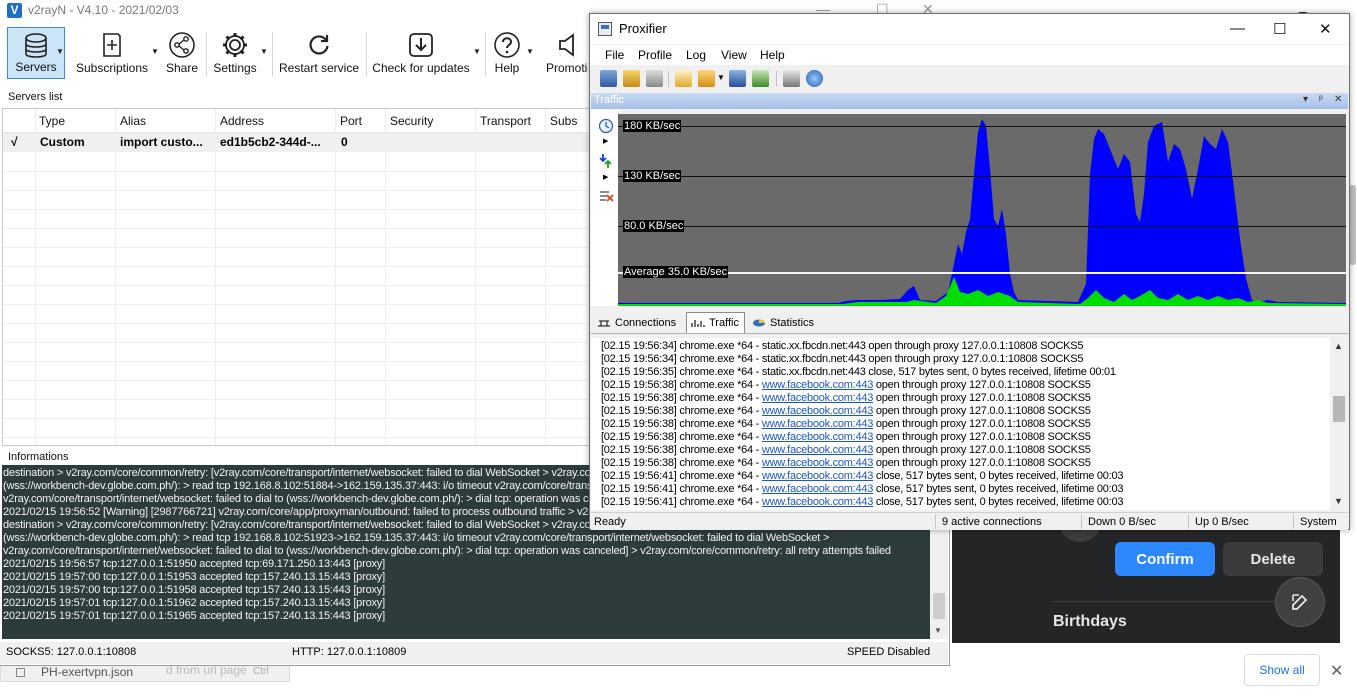  What do you see at coordinates (421, 45) in the screenshot?
I see `download-icon` at bounding box center [421, 45].